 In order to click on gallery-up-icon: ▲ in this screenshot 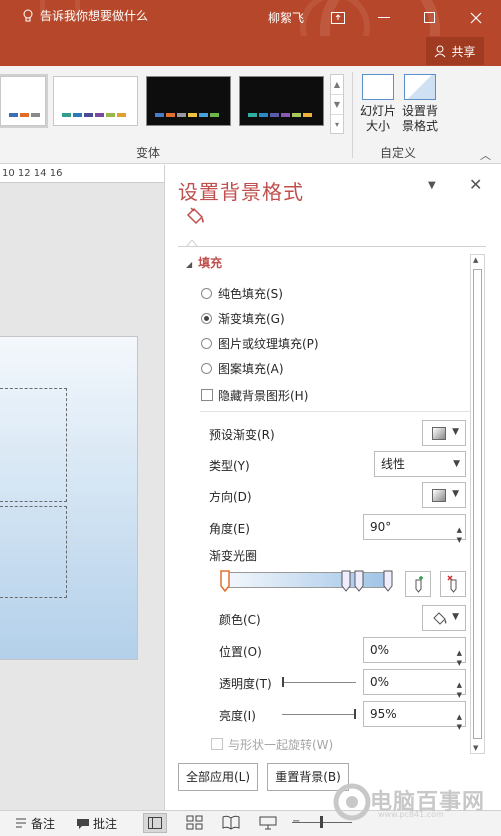, I will do `click(337, 85)`.